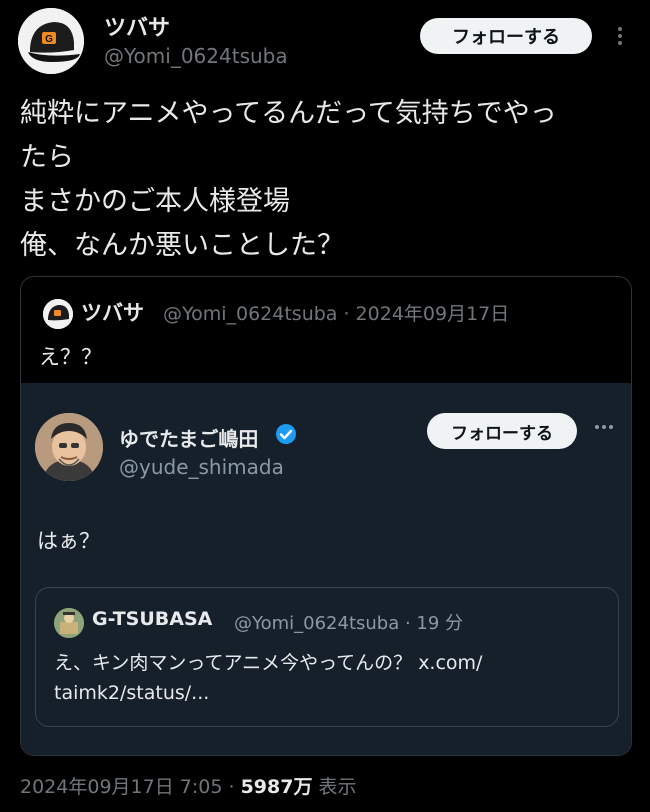 The height and width of the screenshot is (812, 650). I want to click on ellipsis-vertical-icon, so click(620, 36).